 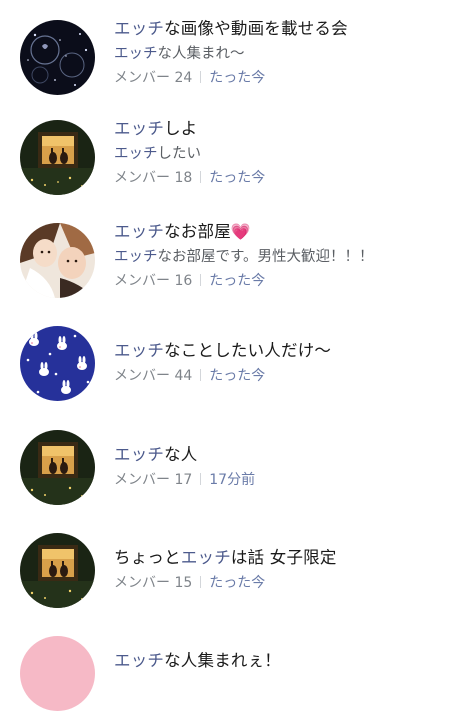 What do you see at coordinates (241, 231) in the screenshot?
I see `heart-emoji-icon: 💗` at bounding box center [241, 231].